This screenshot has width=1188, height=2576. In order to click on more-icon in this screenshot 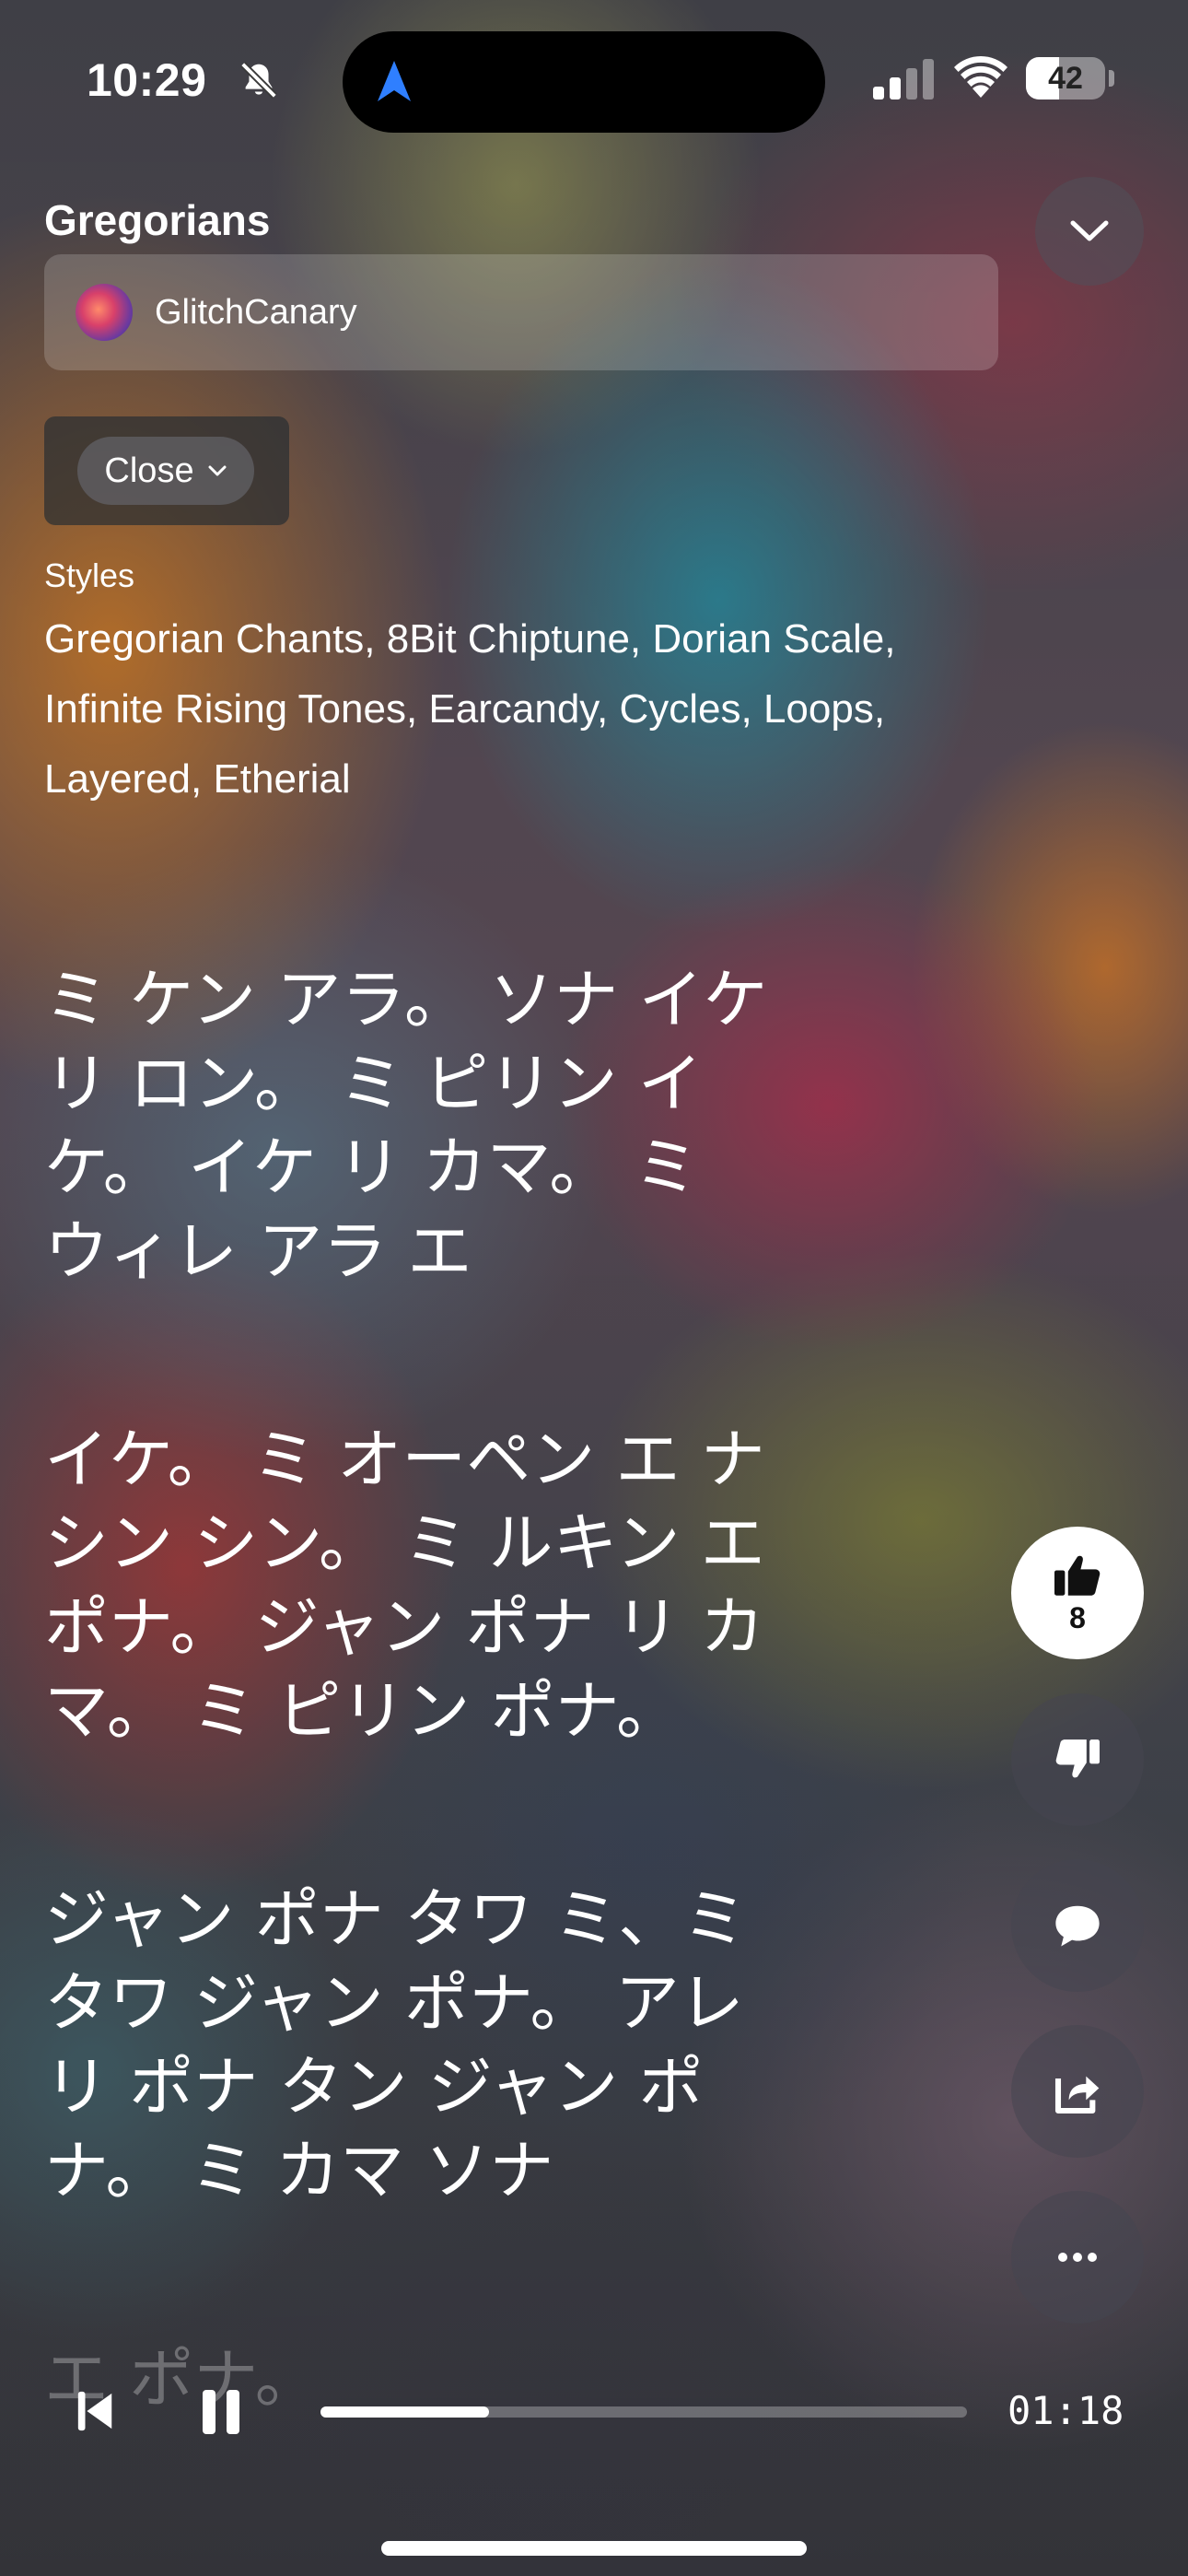, I will do `click(1077, 2257)`.